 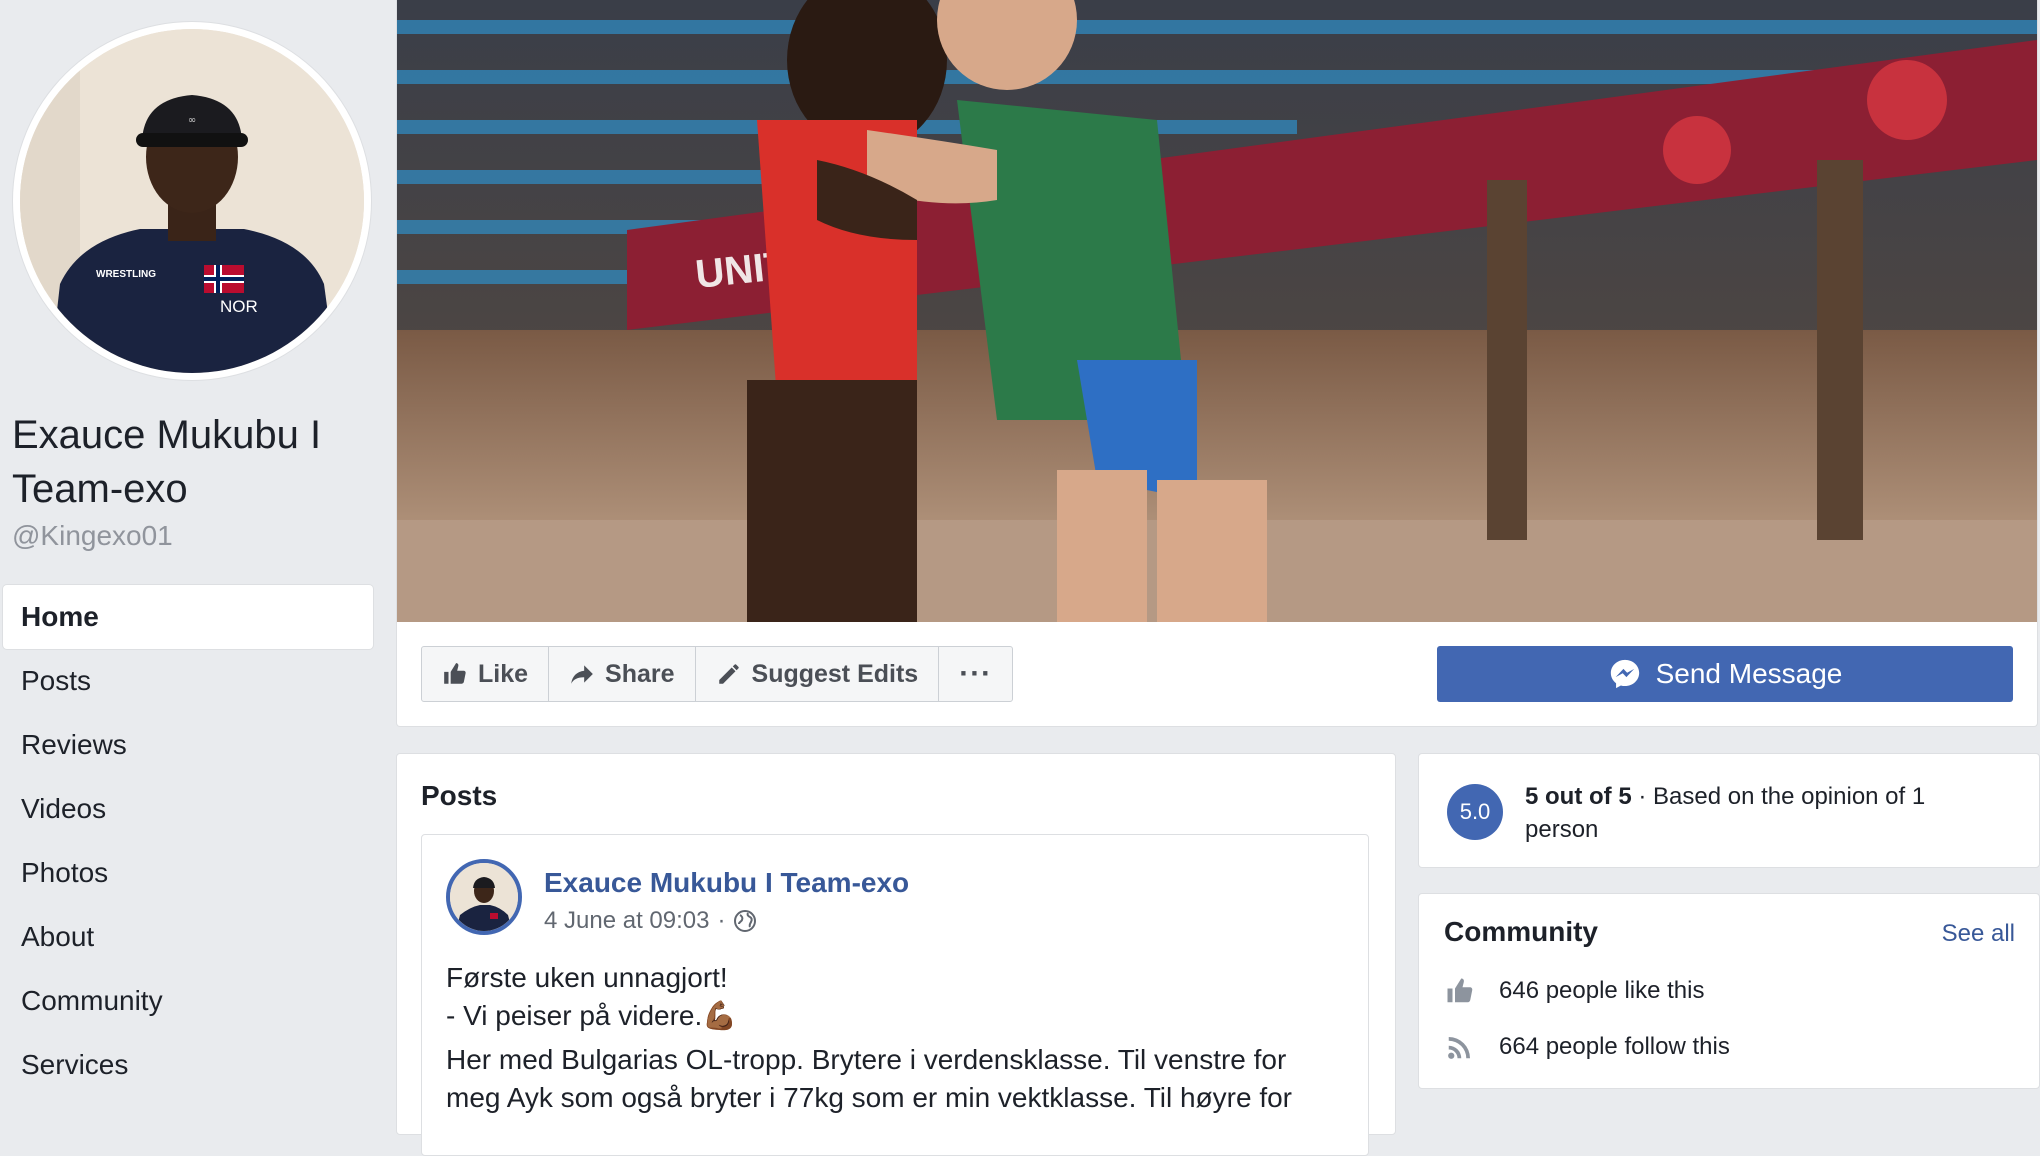 I want to click on messenger-icon, so click(x=1624, y=674).